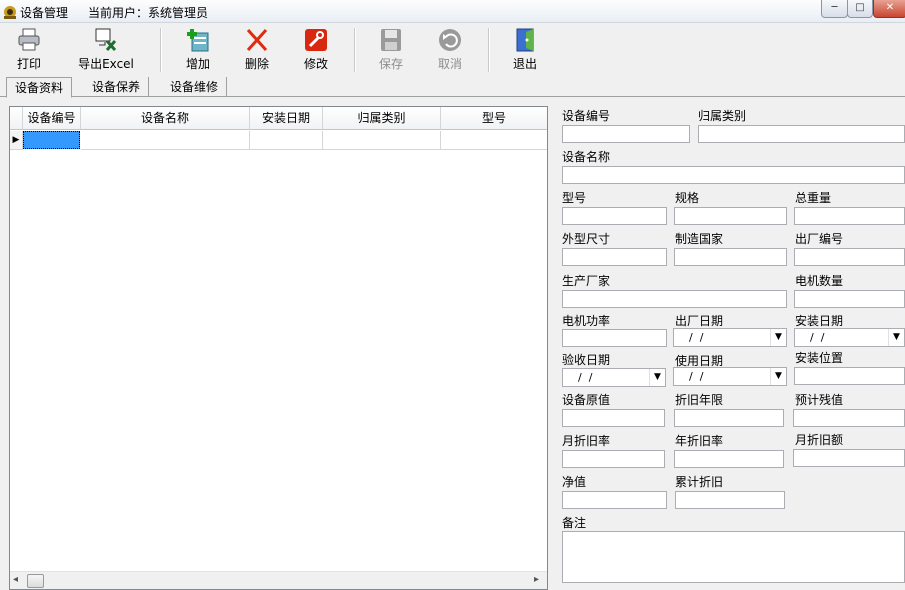 Image resolution: width=905 pixels, height=590 pixels. I want to click on label-depr-years: 折旧年限, so click(699, 400).